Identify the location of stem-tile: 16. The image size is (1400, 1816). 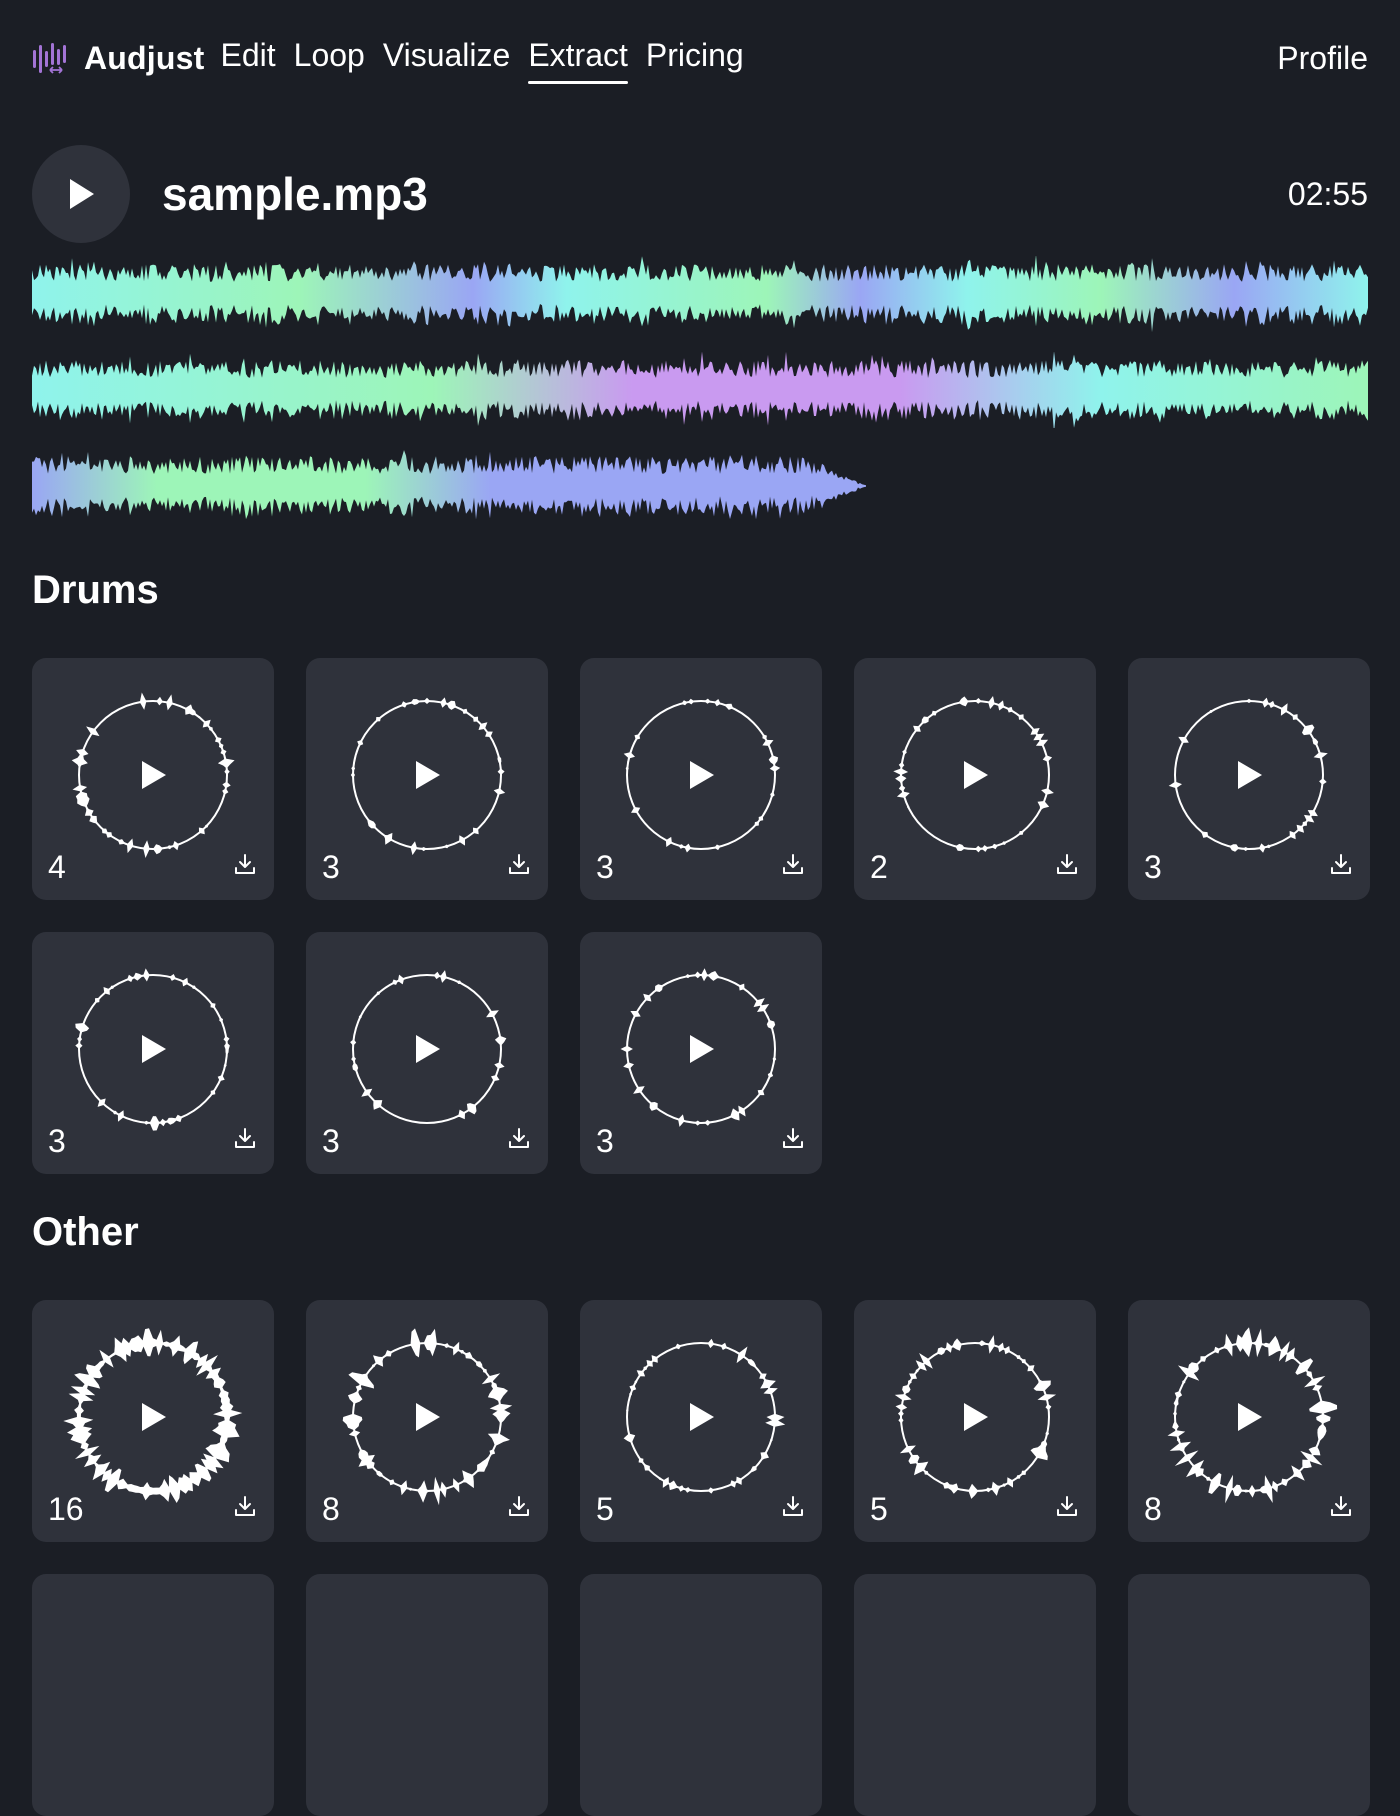
(153, 1421).